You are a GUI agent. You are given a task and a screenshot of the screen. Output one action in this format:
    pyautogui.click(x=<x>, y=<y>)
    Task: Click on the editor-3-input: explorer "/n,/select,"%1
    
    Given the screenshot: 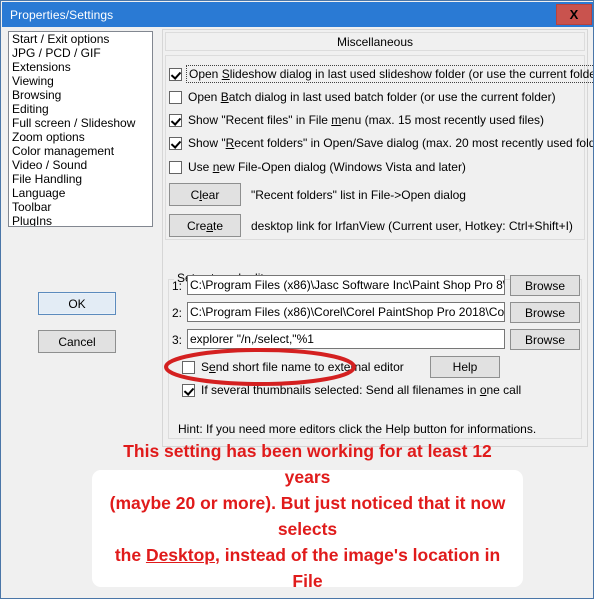 What is the action you would take?
    pyautogui.click(x=346, y=339)
    